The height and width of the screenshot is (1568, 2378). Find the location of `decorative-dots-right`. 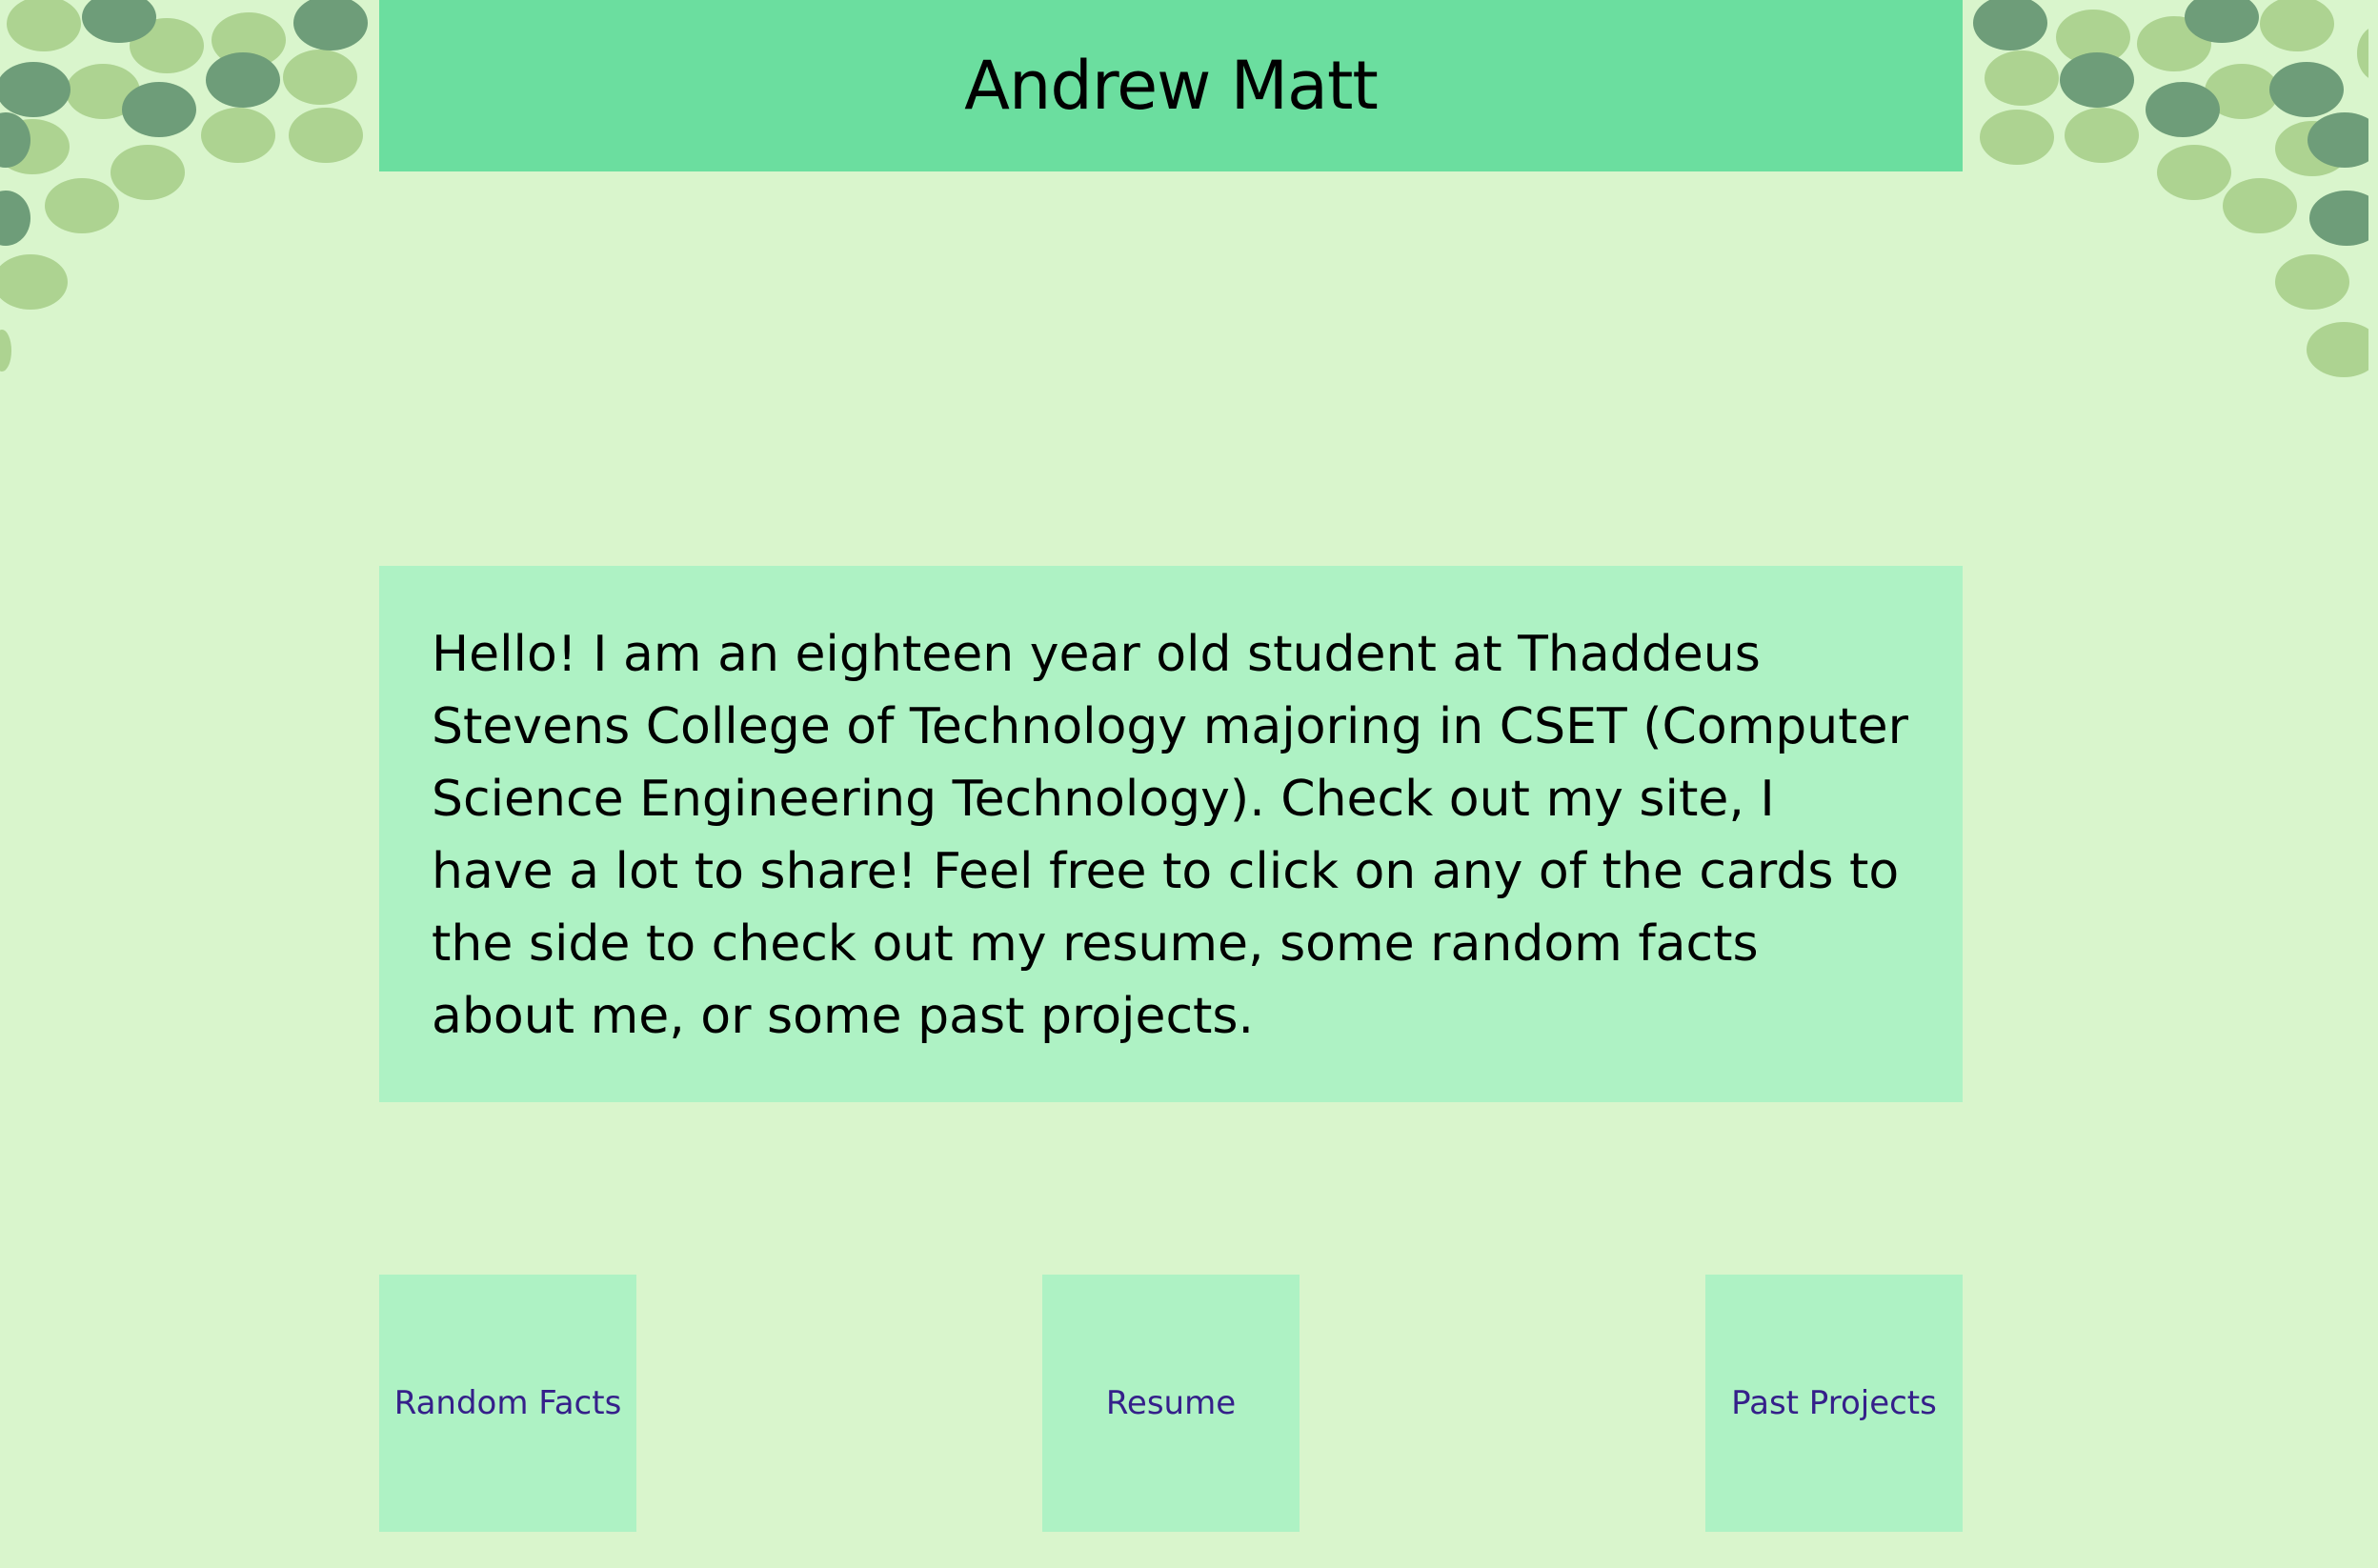

decorative-dots-right is located at coordinates (2168, 200).